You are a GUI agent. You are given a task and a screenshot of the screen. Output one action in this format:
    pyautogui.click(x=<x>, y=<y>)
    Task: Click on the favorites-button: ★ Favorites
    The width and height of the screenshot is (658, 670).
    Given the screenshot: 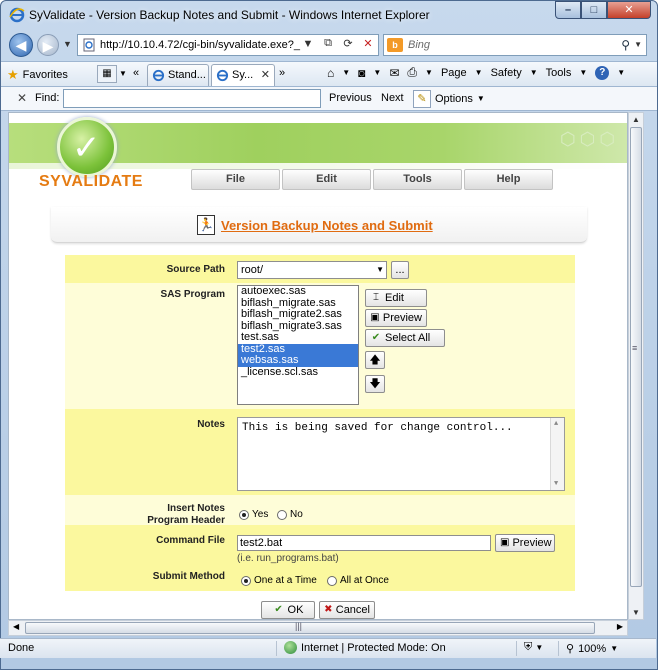 What is the action you would take?
    pyautogui.click(x=37, y=75)
    